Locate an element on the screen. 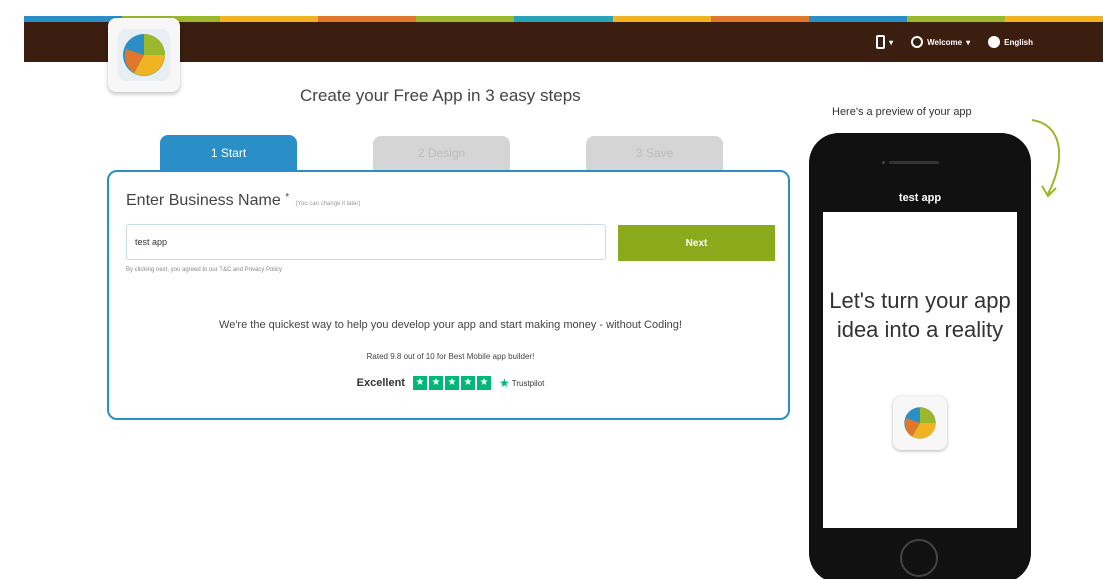  top-navbar: ▾ Welcome ▾ English is located at coordinates (563, 42).